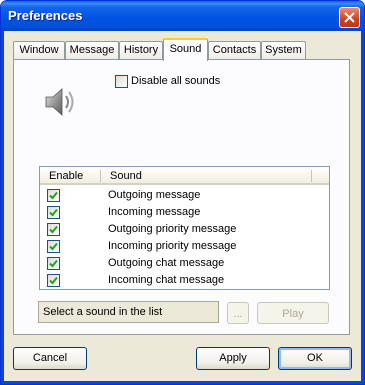 The image size is (365, 385). I want to click on close-icon, so click(349, 17).